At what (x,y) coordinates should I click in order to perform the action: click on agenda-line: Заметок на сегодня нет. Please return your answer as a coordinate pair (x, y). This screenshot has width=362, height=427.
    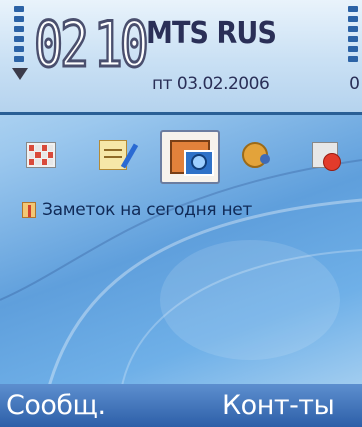
    Looking at the image, I should click on (137, 210).